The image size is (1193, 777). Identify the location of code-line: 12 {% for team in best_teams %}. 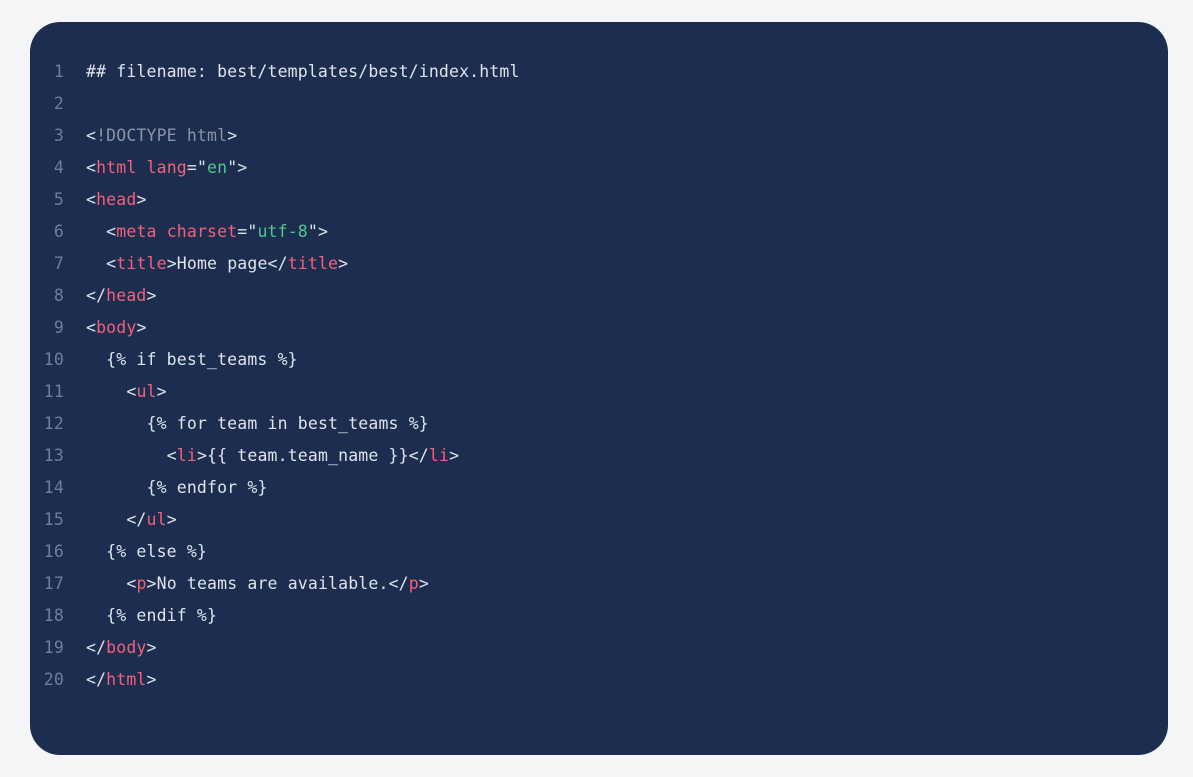
(599, 424).